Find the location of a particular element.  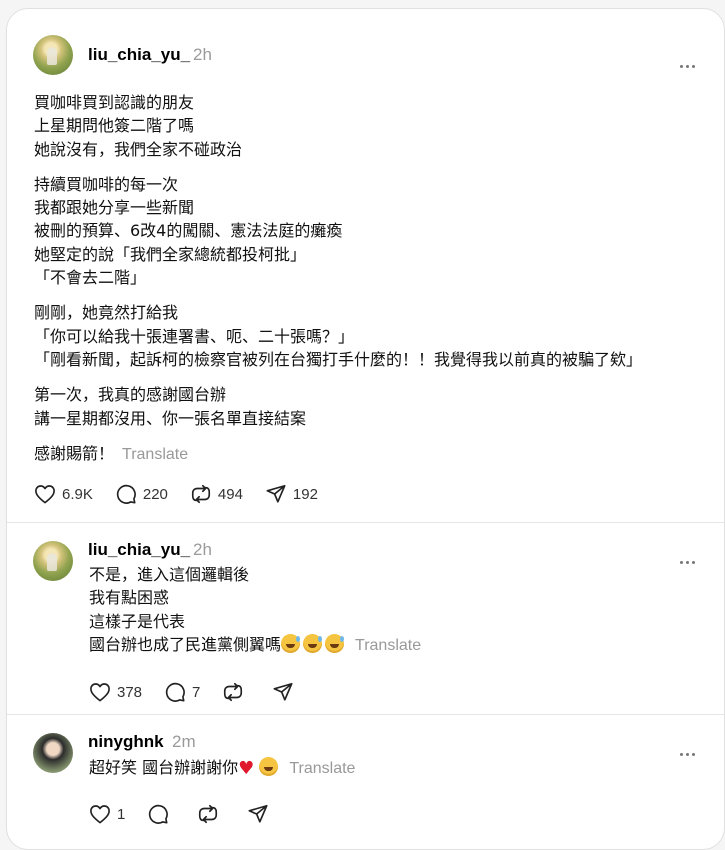

reply-button: 220 is located at coordinates (141, 494).